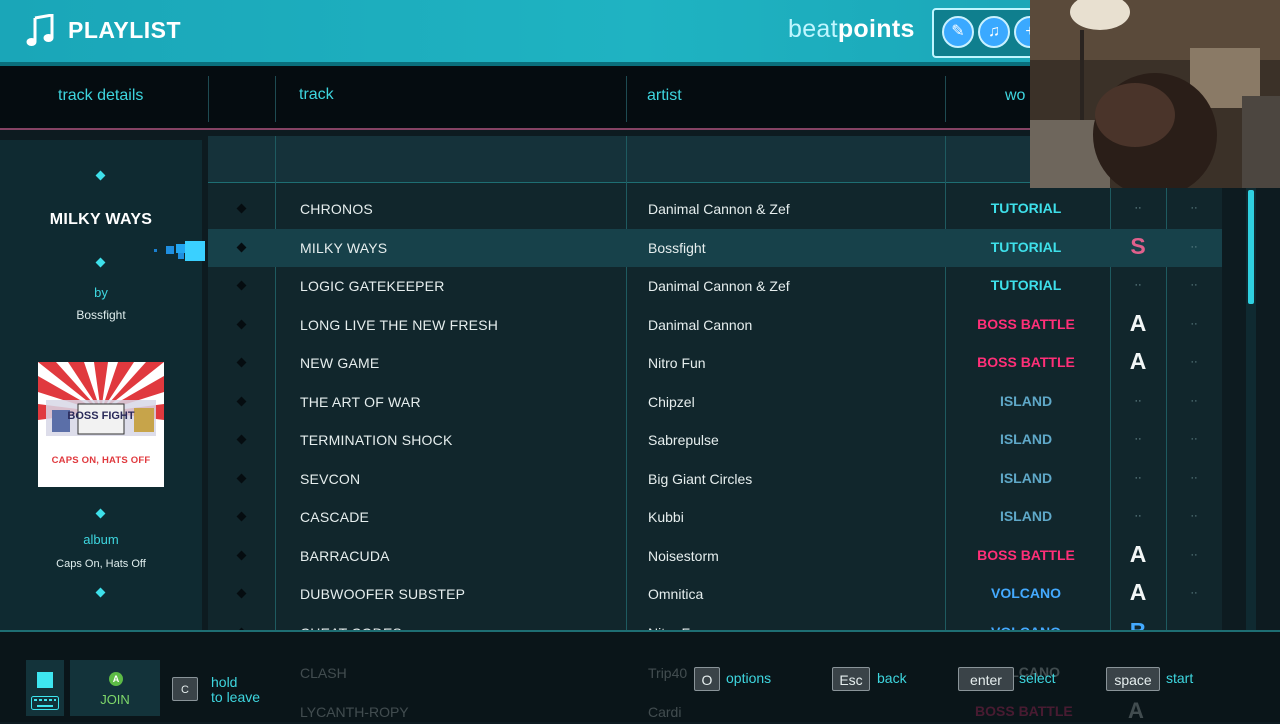 The height and width of the screenshot is (724, 1280). Describe the element at coordinates (665, 712) in the screenshot. I see `ghost-row-artist: Cardi` at that location.